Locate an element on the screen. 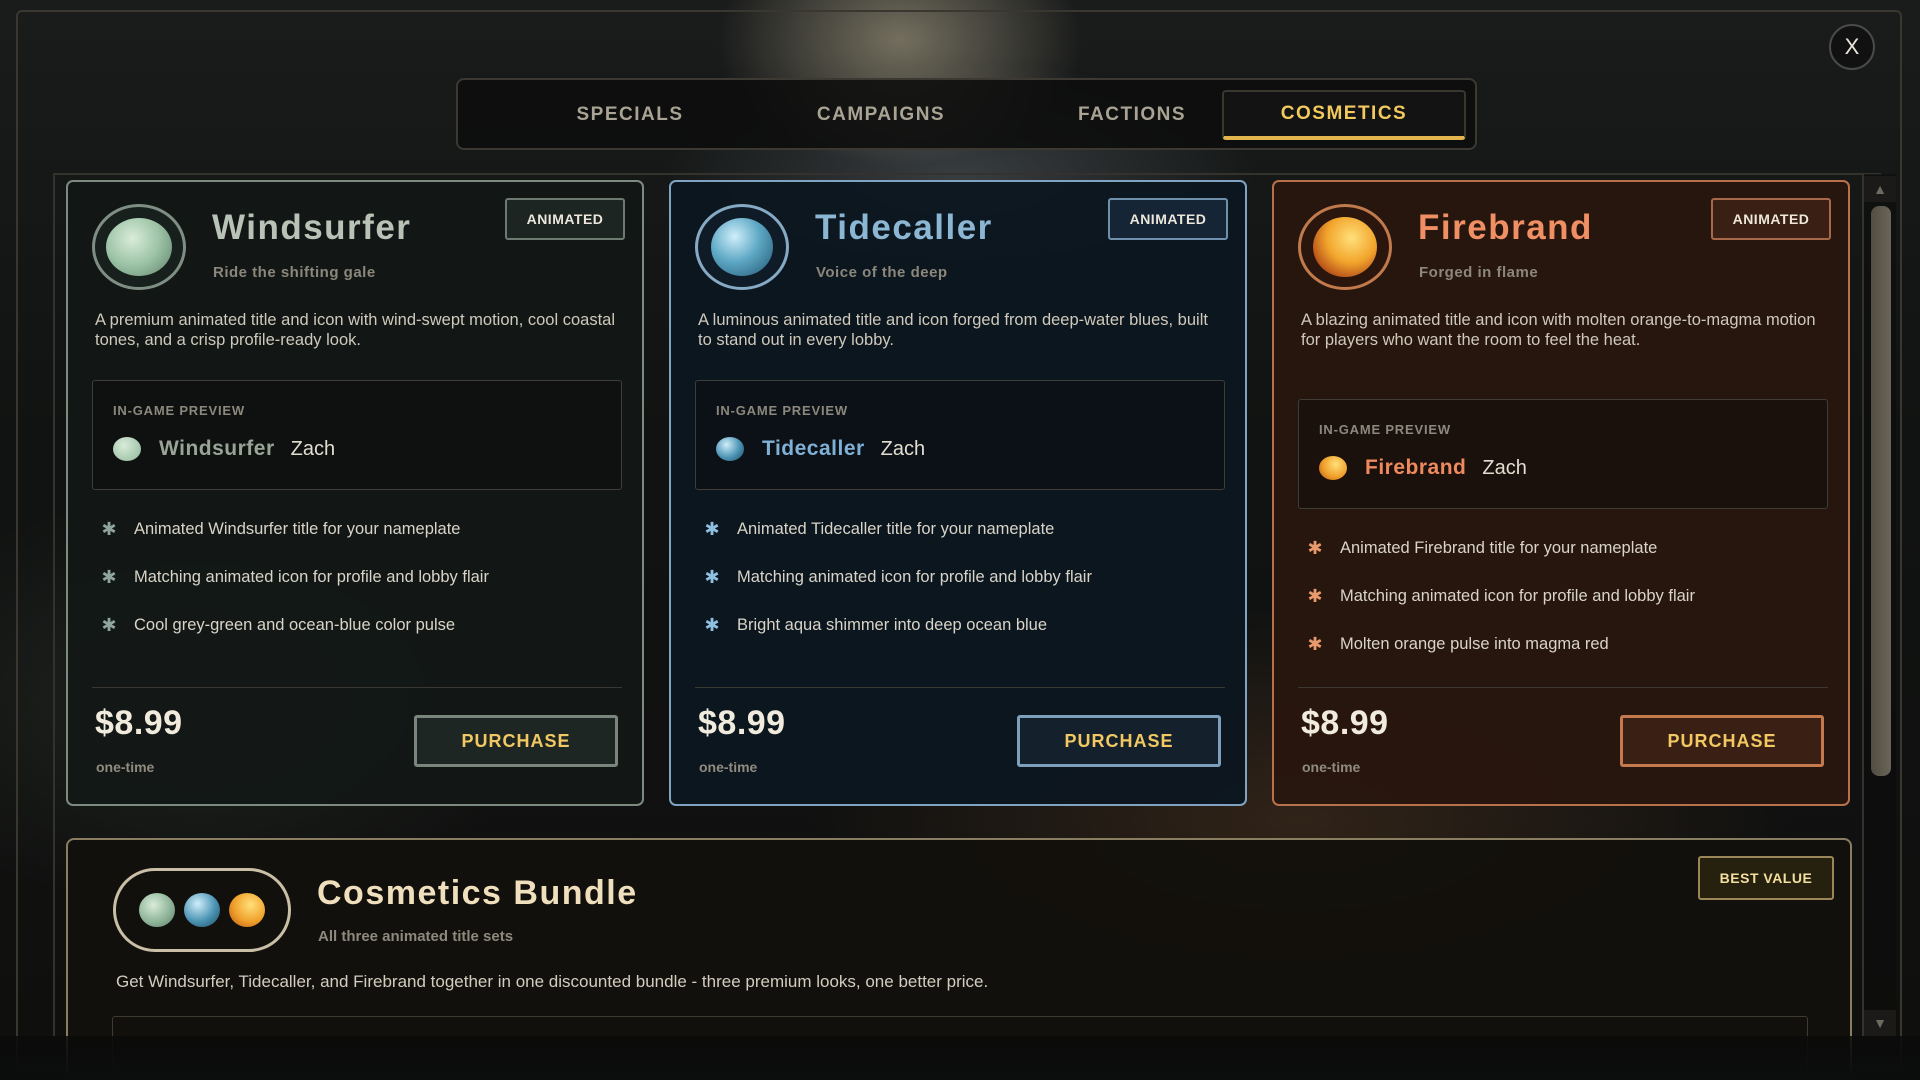 The image size is (1920, 1080). preview-title: Windsurfer is located at coordinates (217, 448).